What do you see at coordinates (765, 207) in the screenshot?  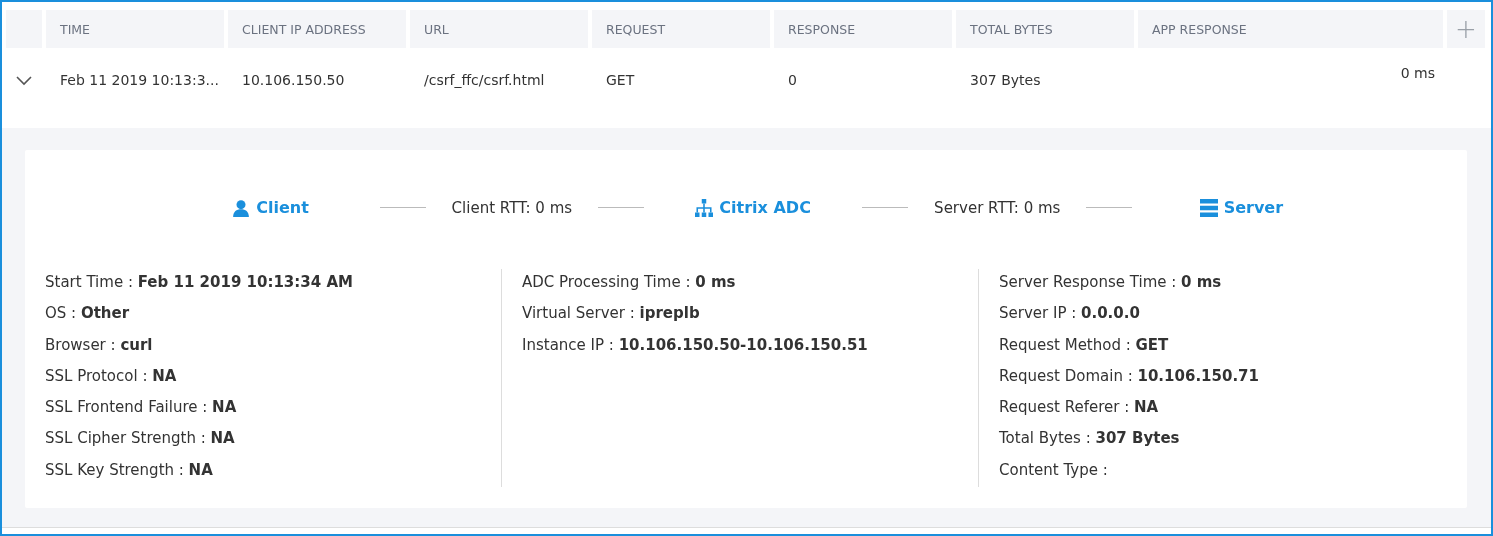 I see `node-label: Citrix ADC` at bounding box center [765, 207].